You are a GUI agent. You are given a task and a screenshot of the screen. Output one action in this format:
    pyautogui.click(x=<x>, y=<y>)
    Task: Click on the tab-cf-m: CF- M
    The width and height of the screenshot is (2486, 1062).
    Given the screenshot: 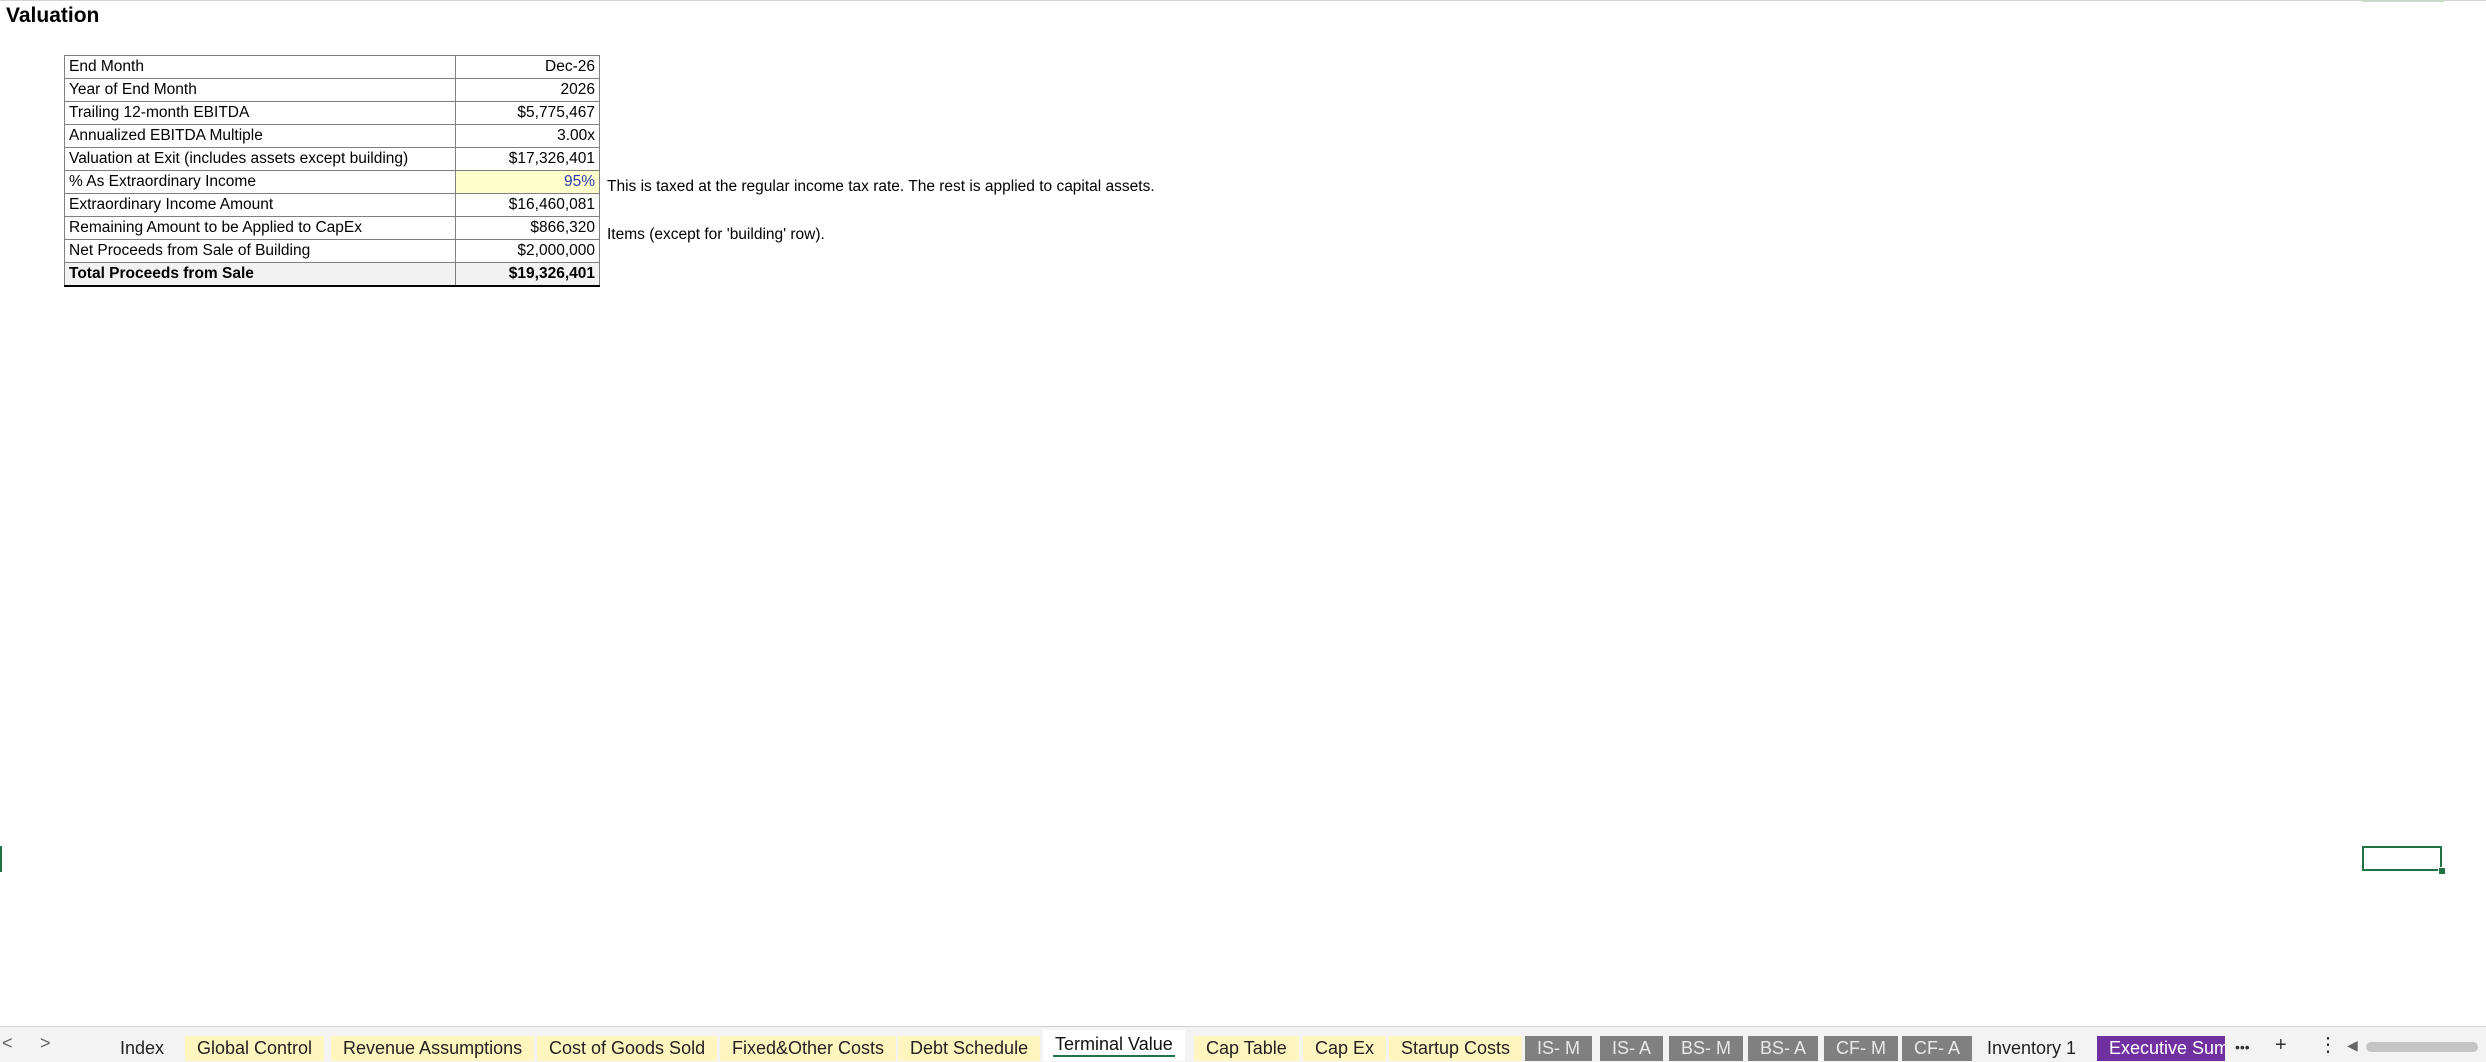 What is the action you would take?
    pyautogui.click(x=1861, y=1048)
    